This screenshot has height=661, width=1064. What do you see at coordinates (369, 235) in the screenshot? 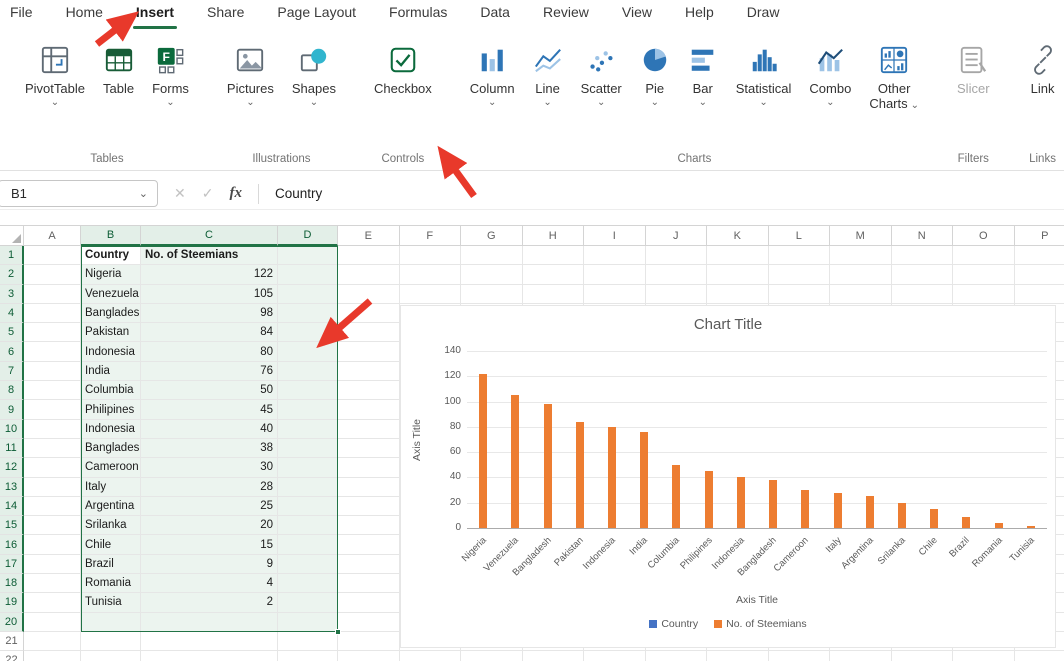
I see `column-header-E: E` at bounding box center [369, 235].